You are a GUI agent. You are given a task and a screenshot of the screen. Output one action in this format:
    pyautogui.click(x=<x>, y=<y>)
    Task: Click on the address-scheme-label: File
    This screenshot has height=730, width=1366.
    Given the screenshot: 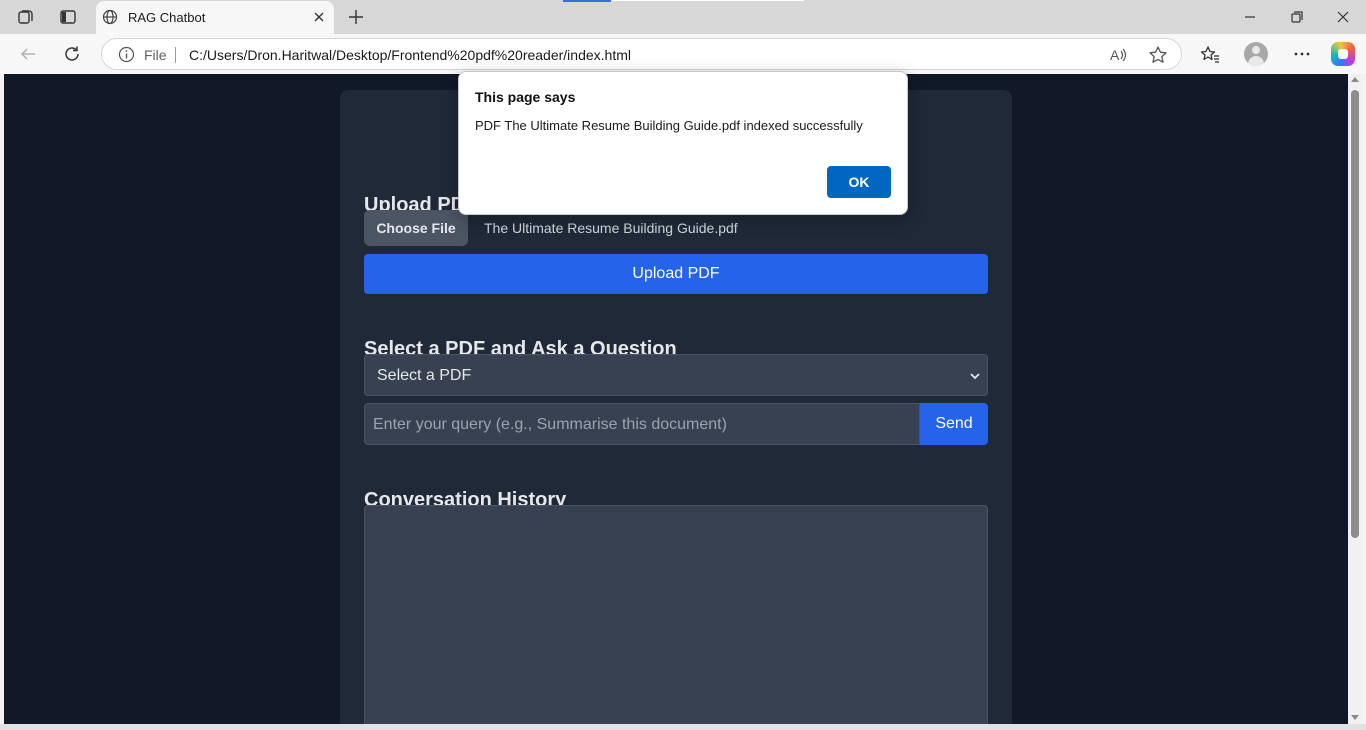 What is the action you would take?
    pyautogui.click(x=155, y=55)
    